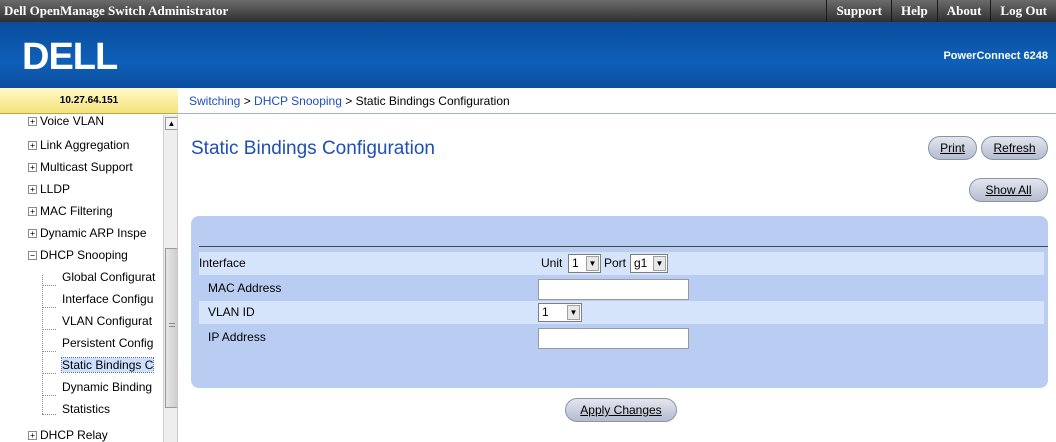 Image resolution: width=1056 pixels, height=442 pixels. I want to click on vlan-id-label: VLAN ID, so click(231, 312).